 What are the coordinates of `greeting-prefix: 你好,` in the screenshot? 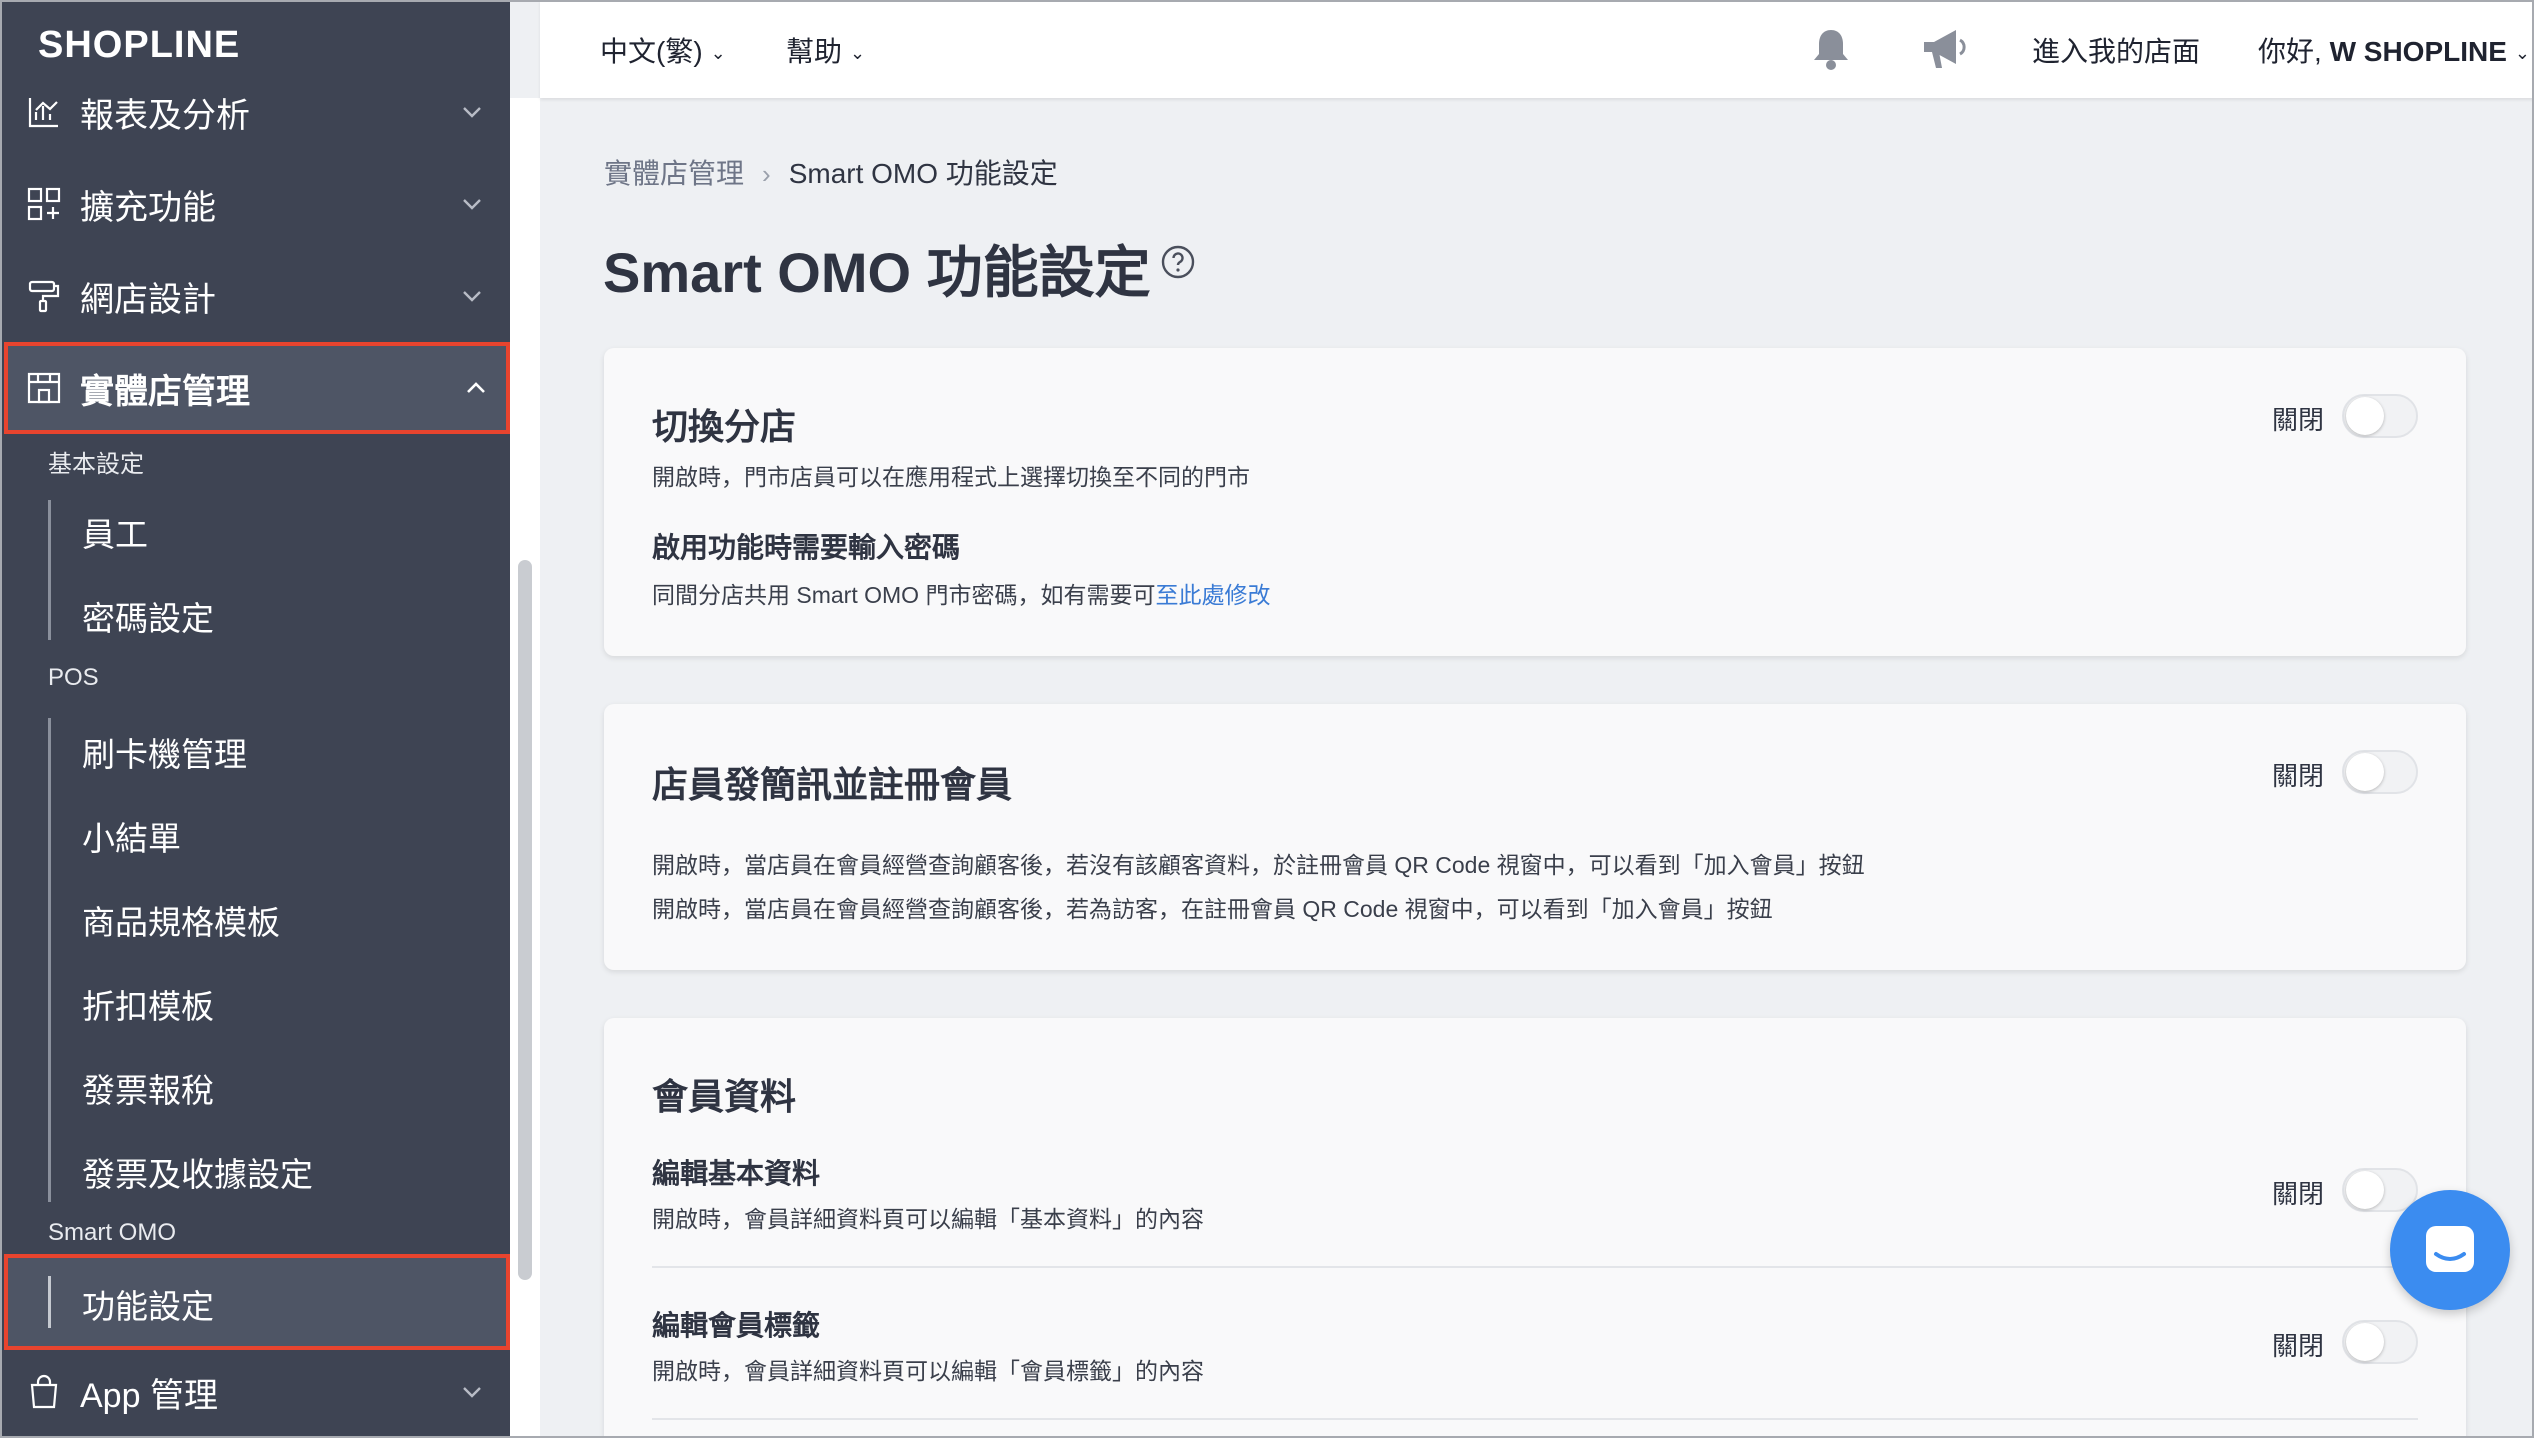 It's located at (2294, 51).